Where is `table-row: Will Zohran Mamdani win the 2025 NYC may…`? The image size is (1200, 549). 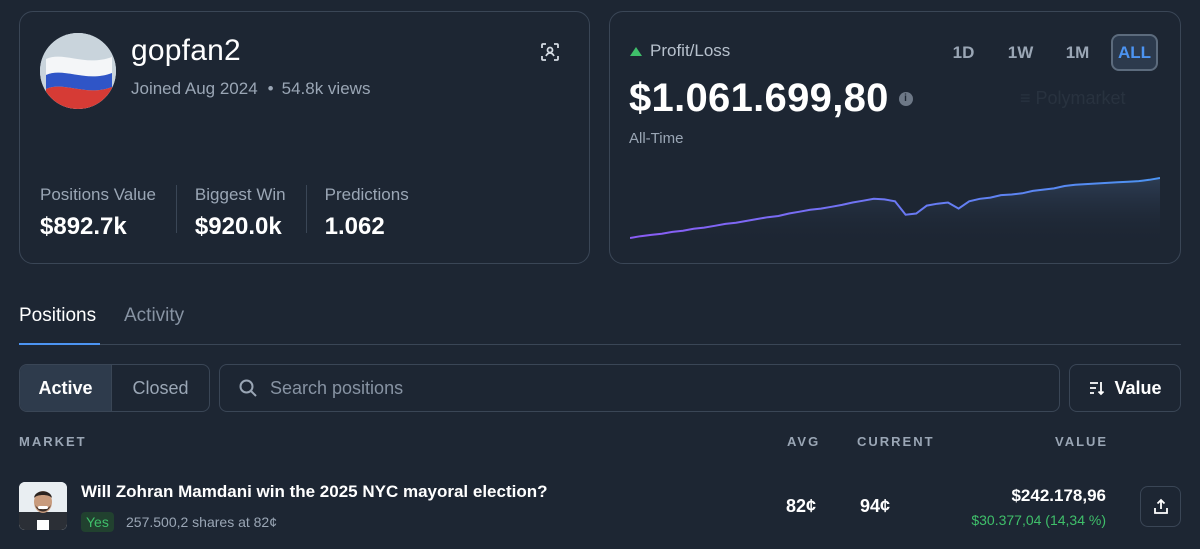 table-row: Will Zohran Mamdani win the 2025 NYC may… is located at coordinates (600, 508).